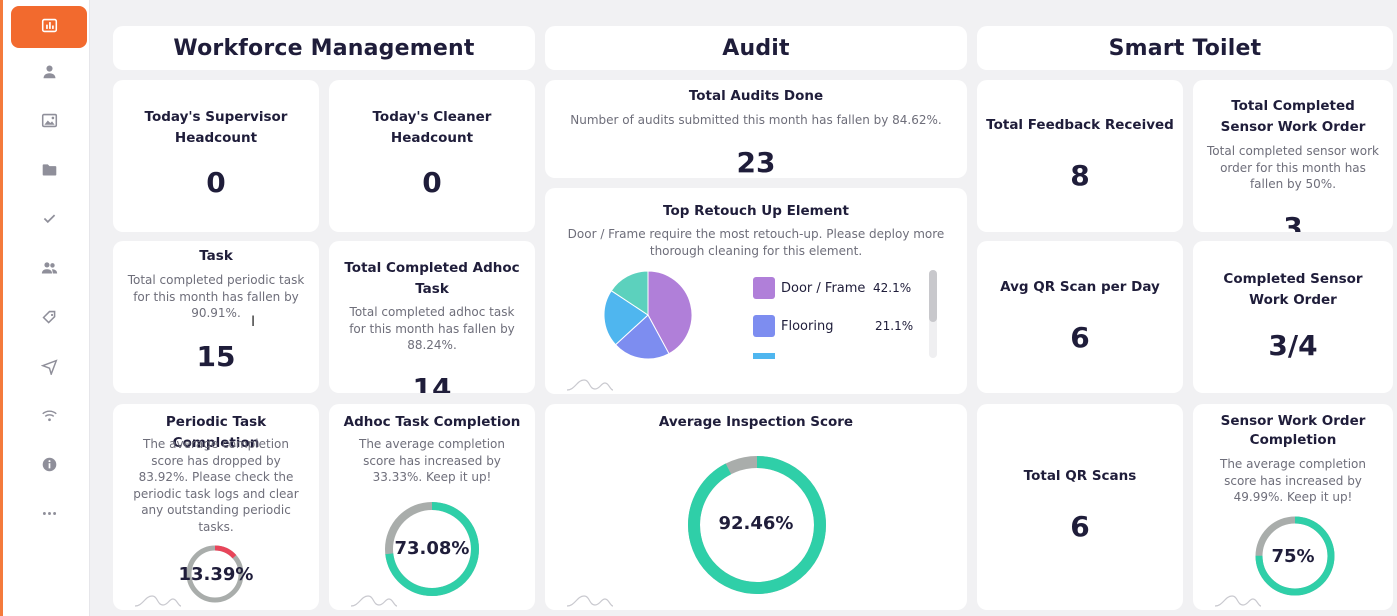  I want to click on retouch-pie-chart, so click(648, 315).